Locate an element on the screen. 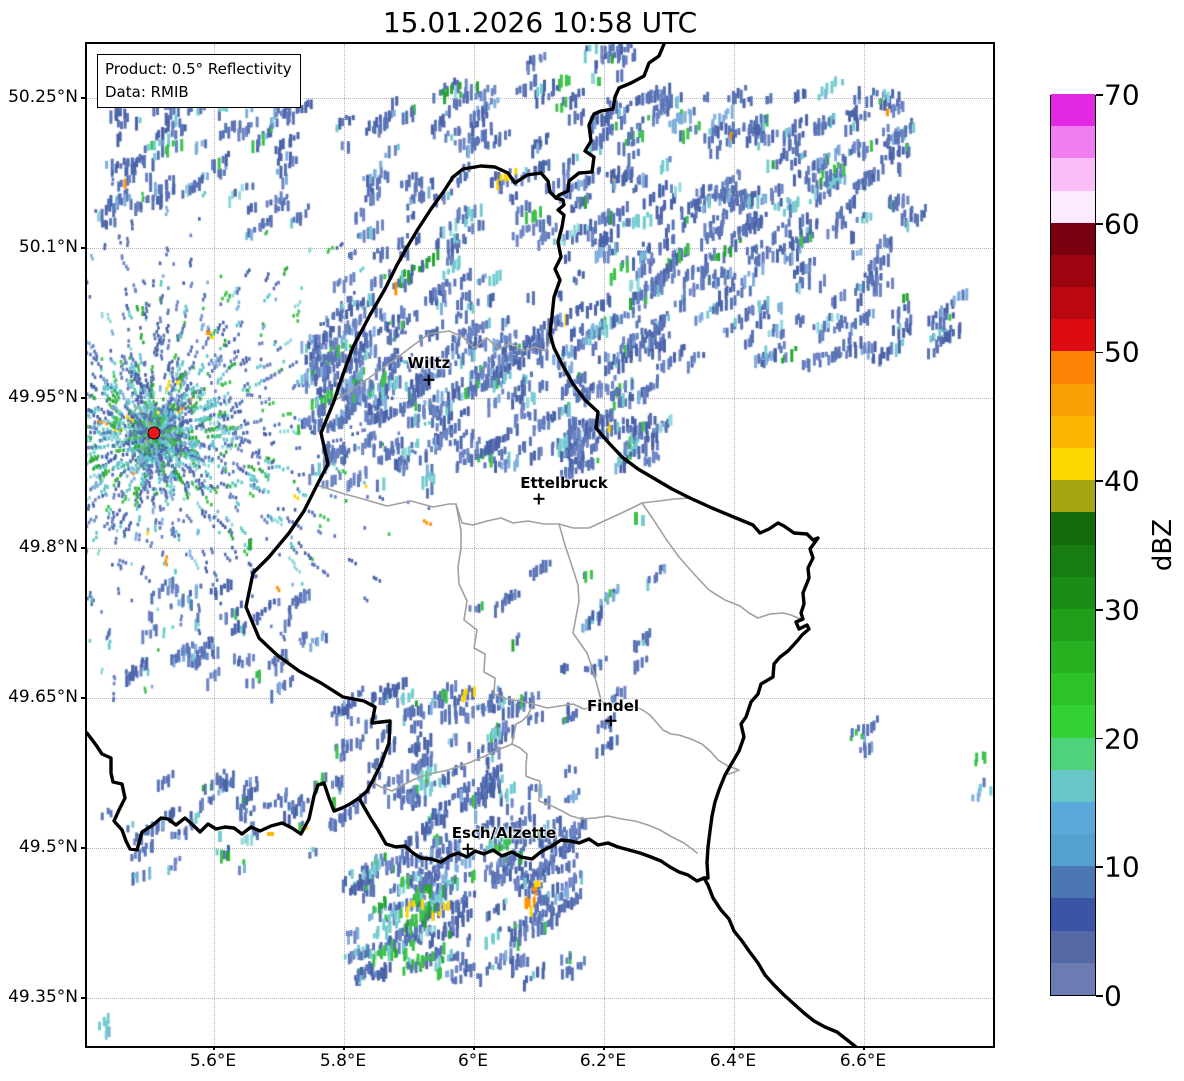  y-axis-tick-label: 49.5°N is located at coordinates (48, 847).